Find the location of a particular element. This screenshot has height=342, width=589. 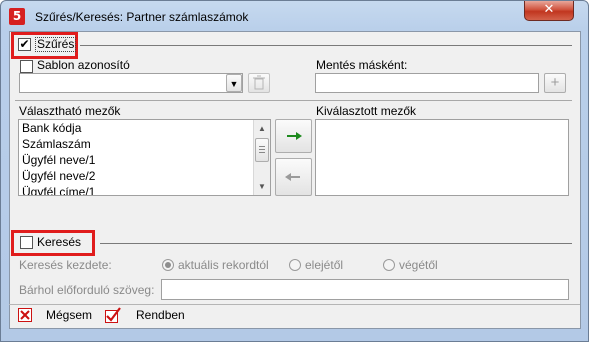

selected-fields-list is located at coordinates (442, 157).